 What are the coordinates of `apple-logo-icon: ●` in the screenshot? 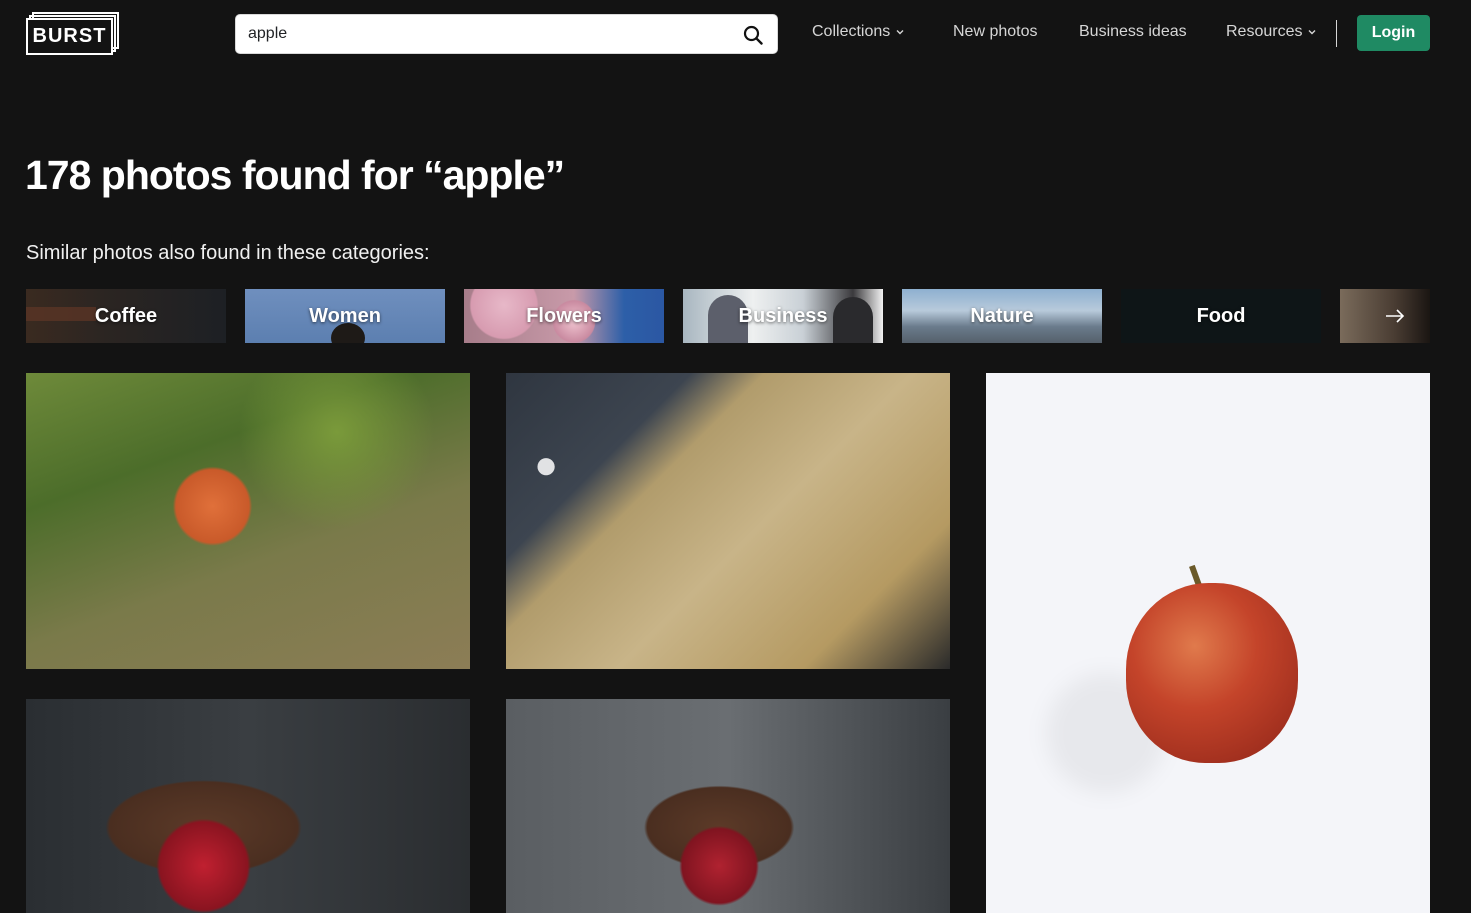 It's located at (546, 465).